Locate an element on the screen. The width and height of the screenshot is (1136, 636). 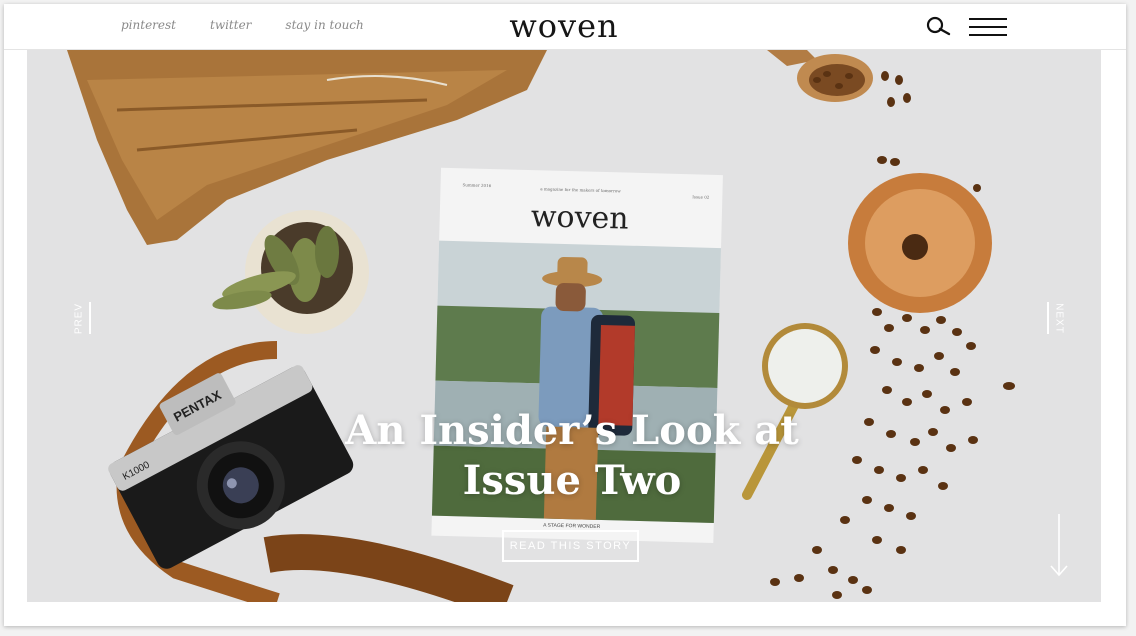
scroll-down-arrow-icon is located at coordinates (1059, 546).